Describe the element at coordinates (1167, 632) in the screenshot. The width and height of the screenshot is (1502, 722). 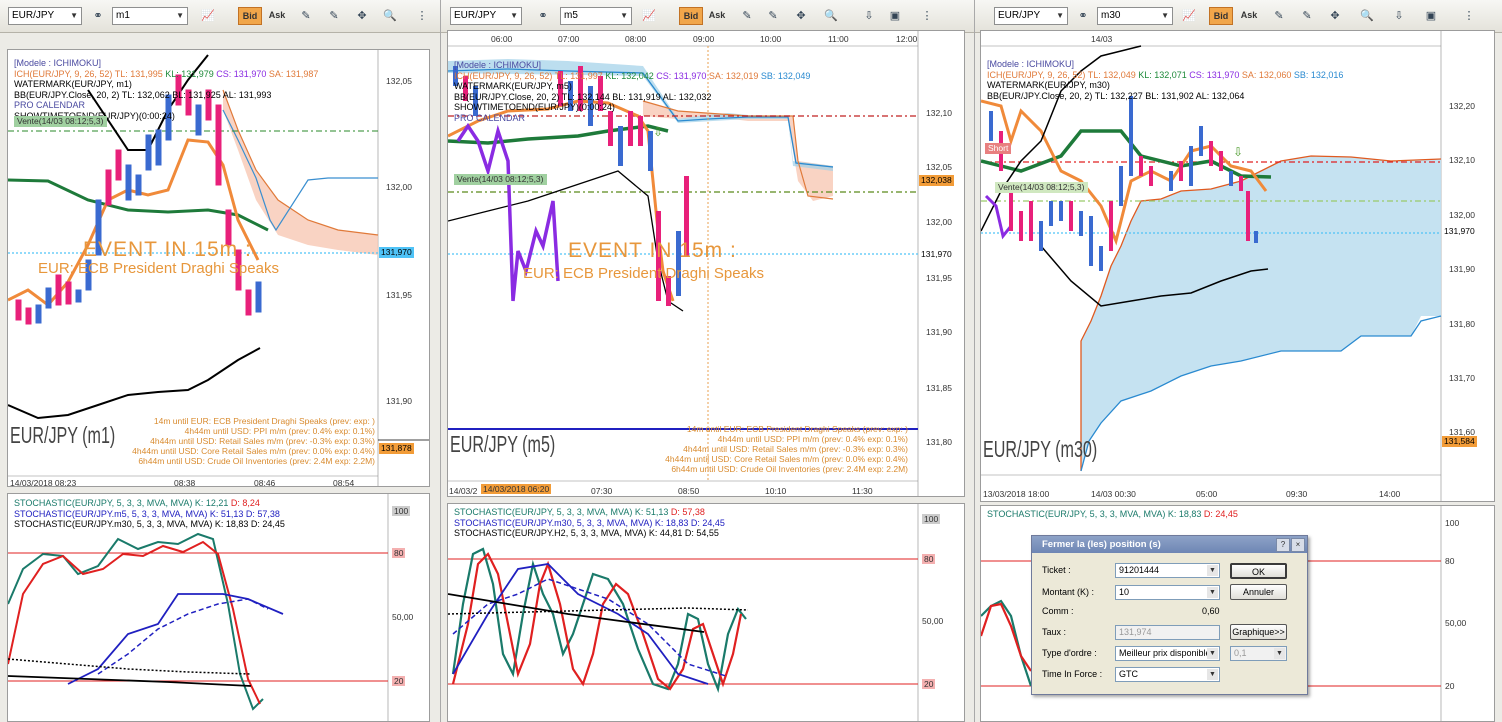
I see `rate-field: 131,974` at that location.